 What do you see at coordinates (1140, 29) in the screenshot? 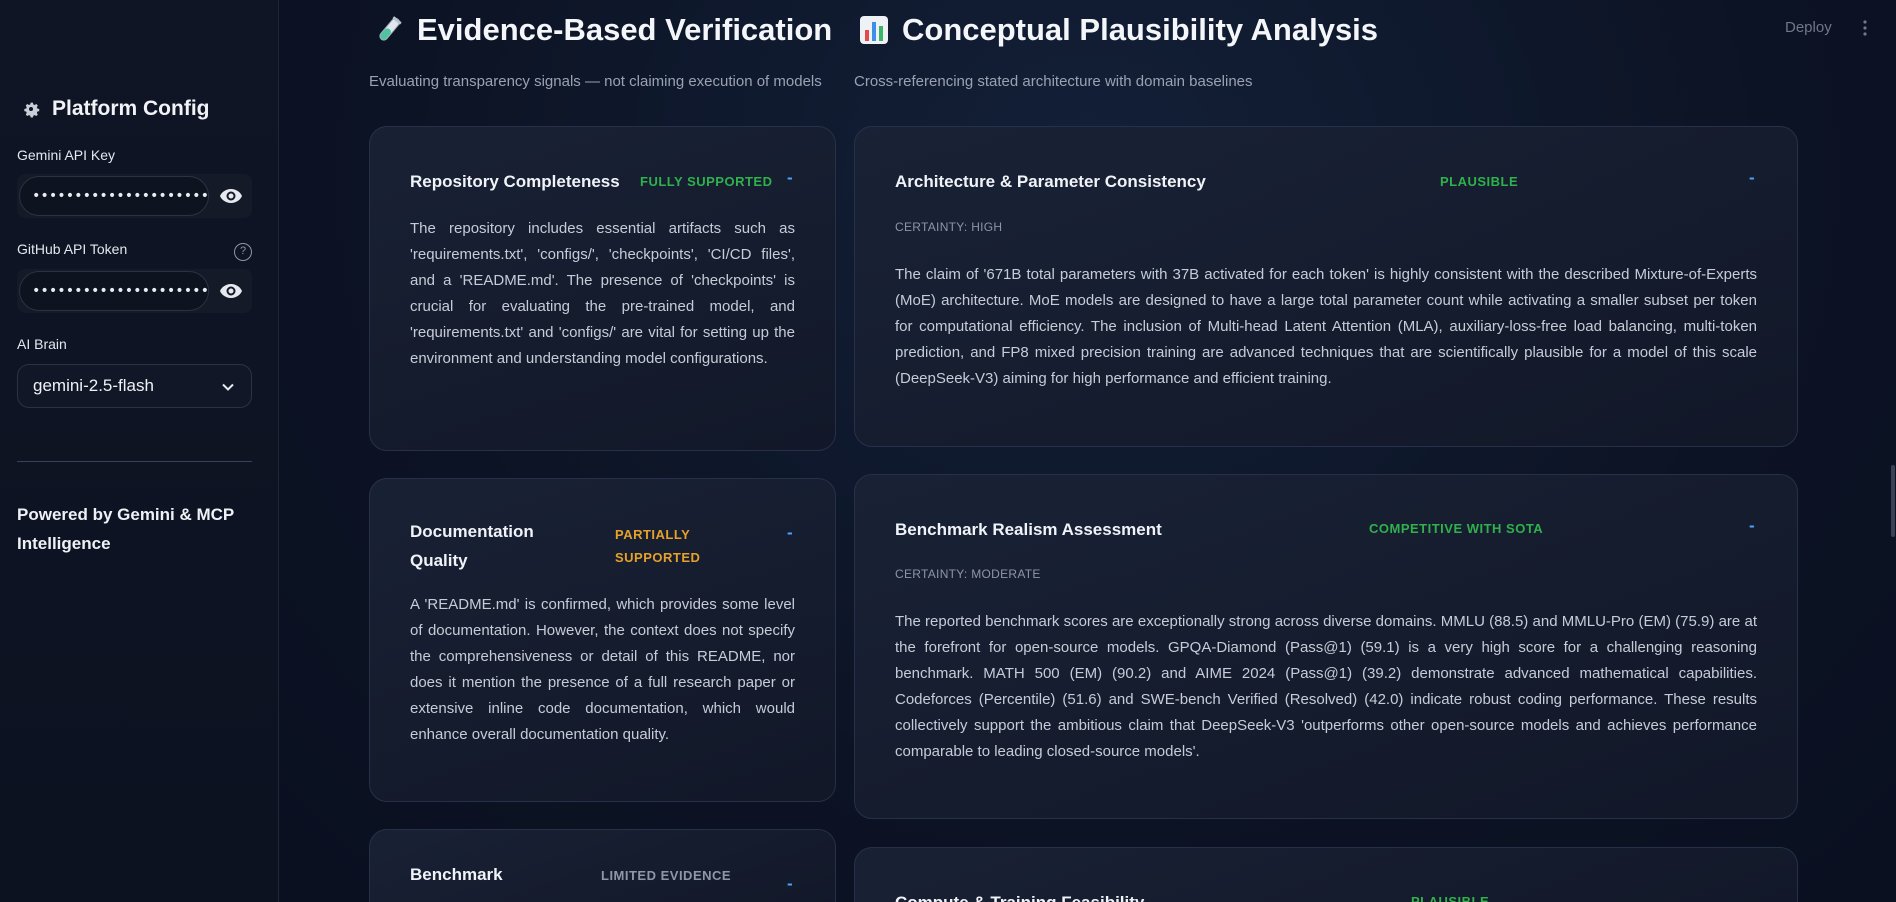
I see `right-column-title: Conceptual Plausibility Analysis` at bounding box center [1140, 29].